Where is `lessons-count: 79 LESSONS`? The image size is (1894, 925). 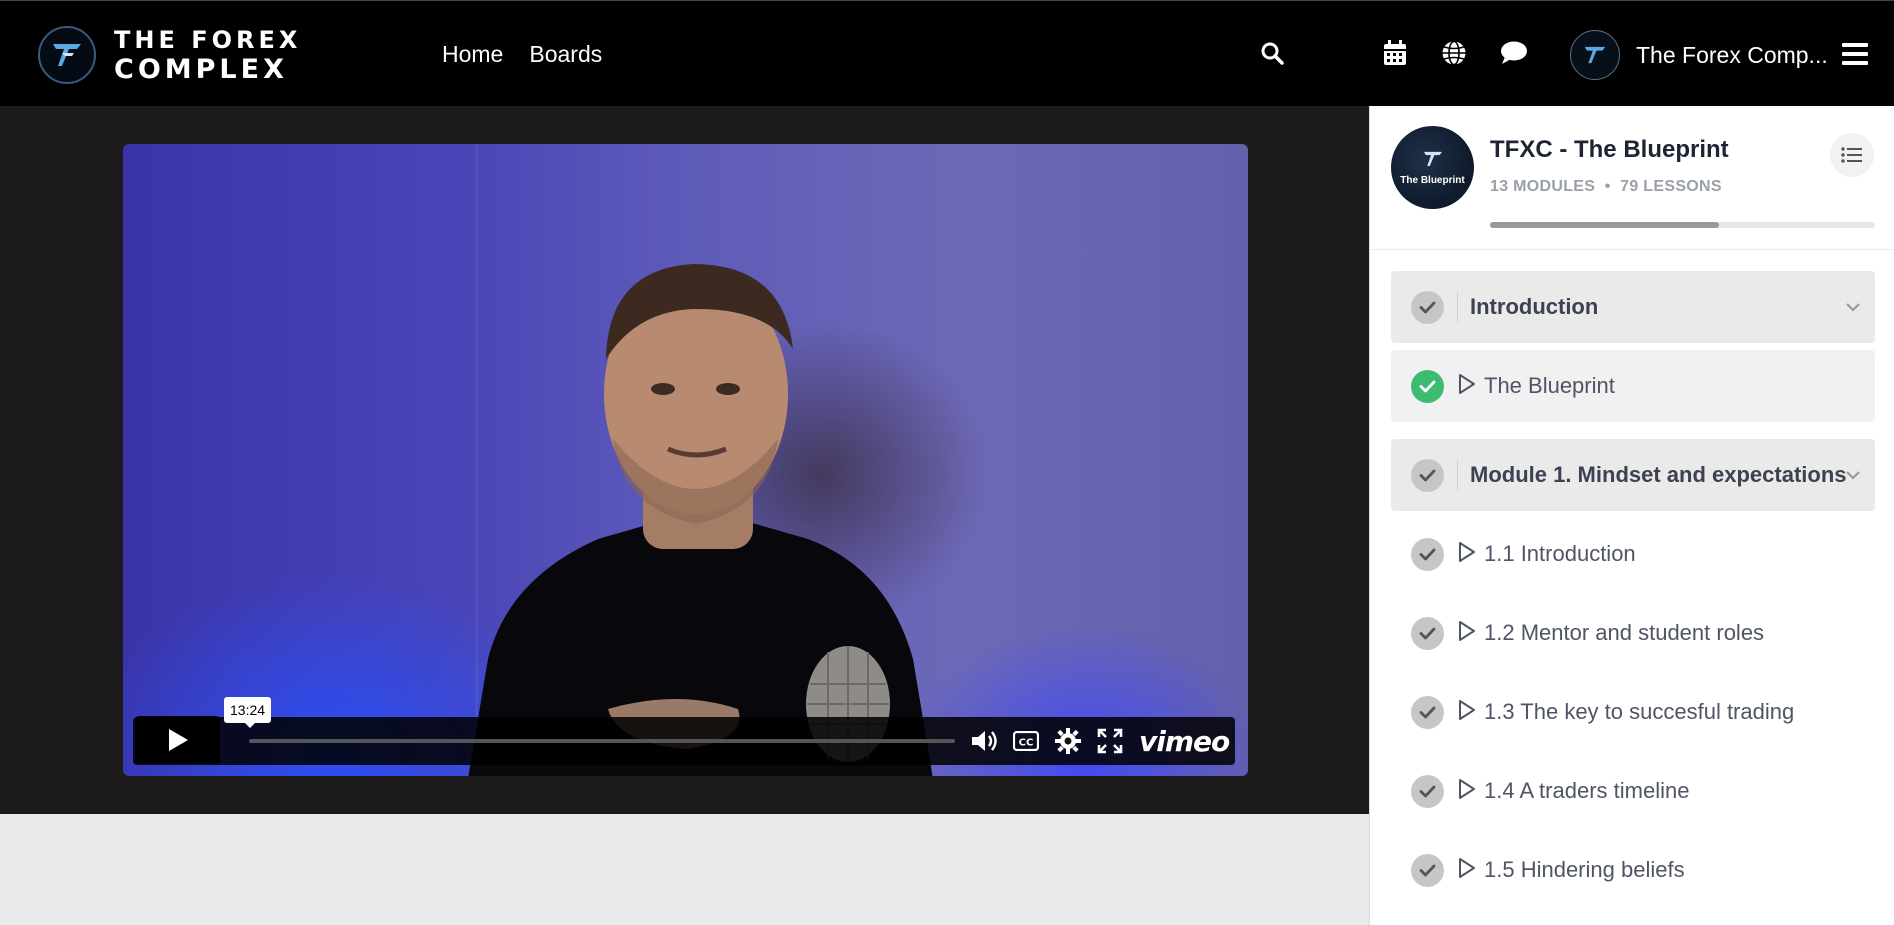 lessons-count: 79 LESSONS is located at coordinates (1671, 186).